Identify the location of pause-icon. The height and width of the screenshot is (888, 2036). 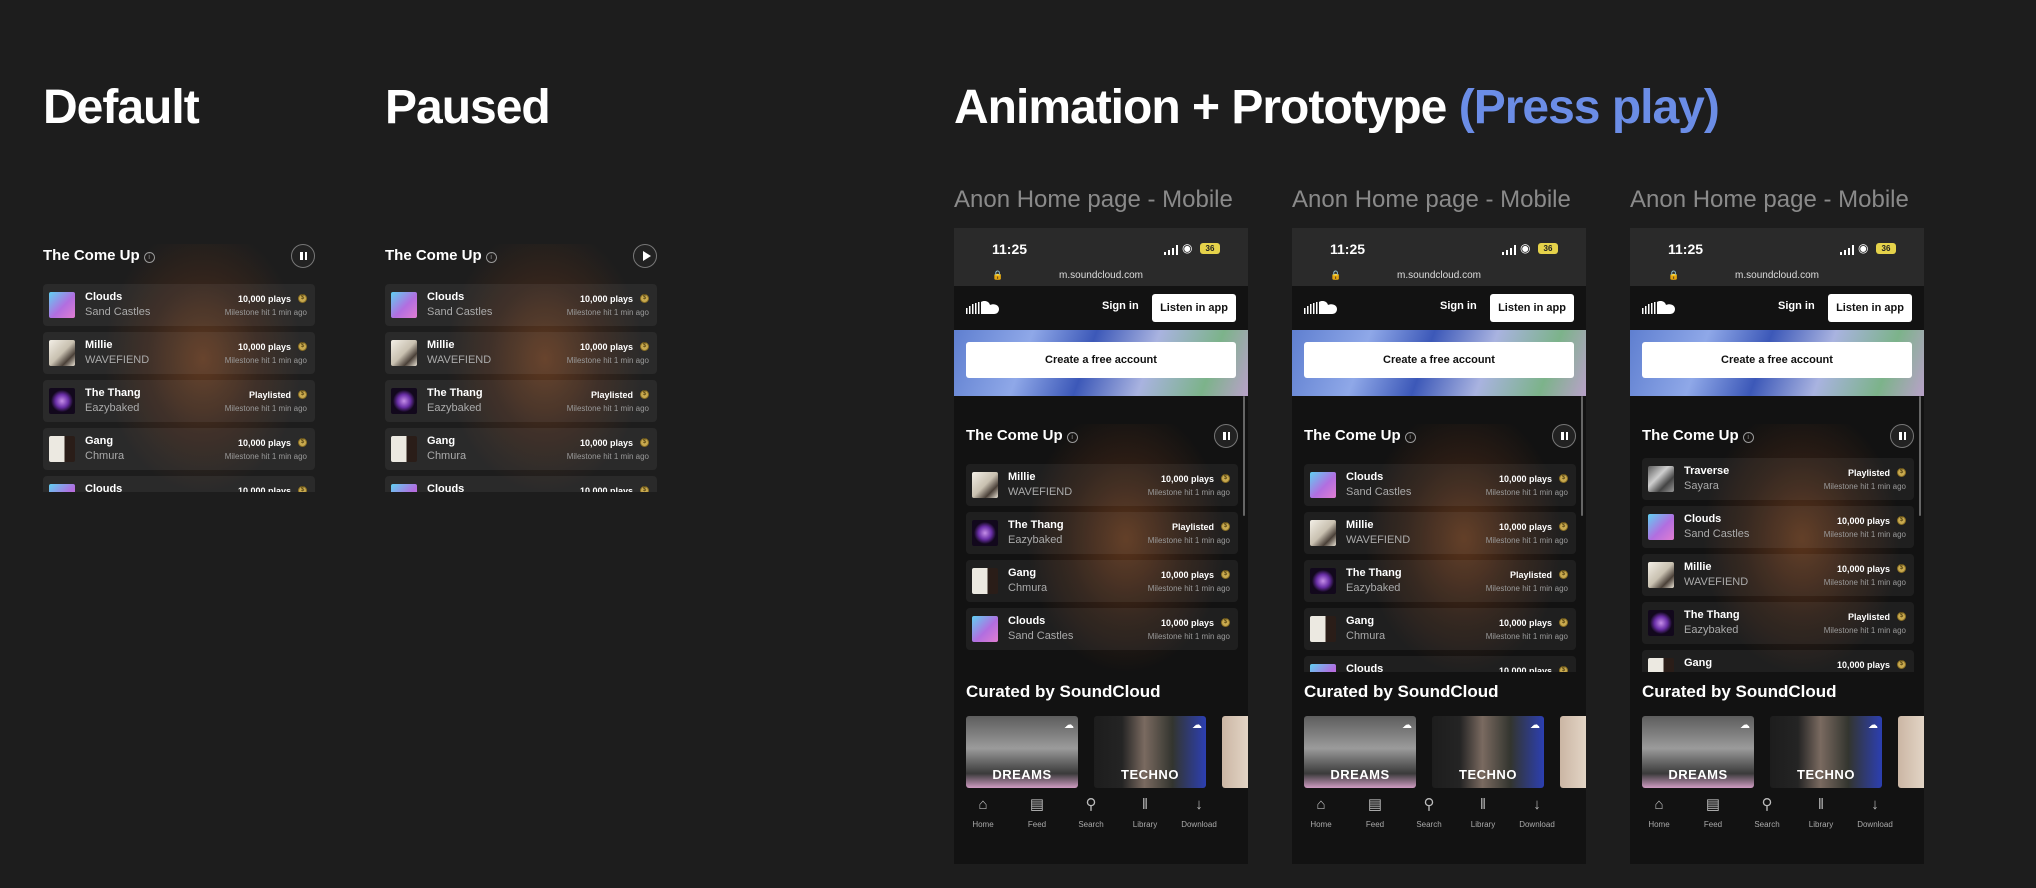
(303, 256).